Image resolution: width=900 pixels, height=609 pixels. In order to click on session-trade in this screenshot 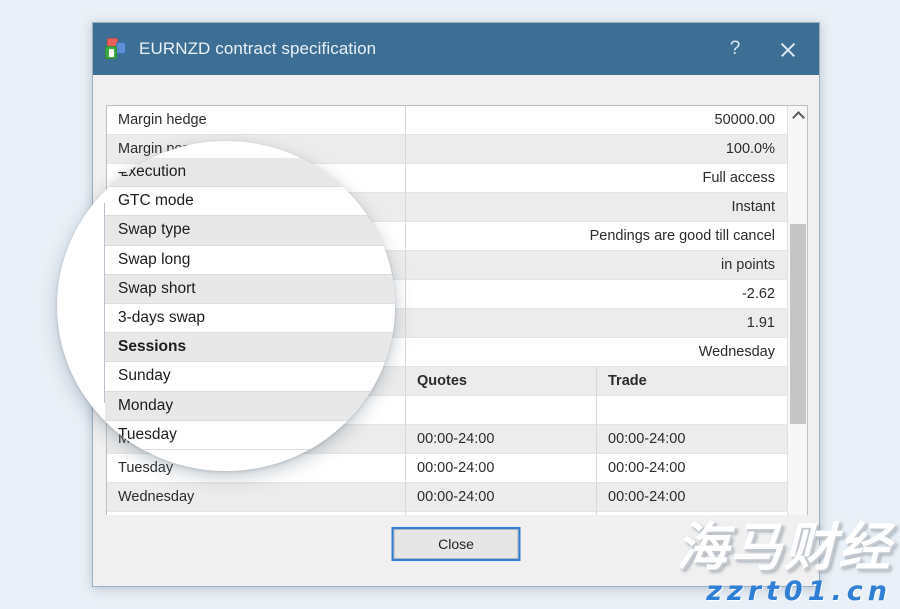, I will do `click(692, 410)`.